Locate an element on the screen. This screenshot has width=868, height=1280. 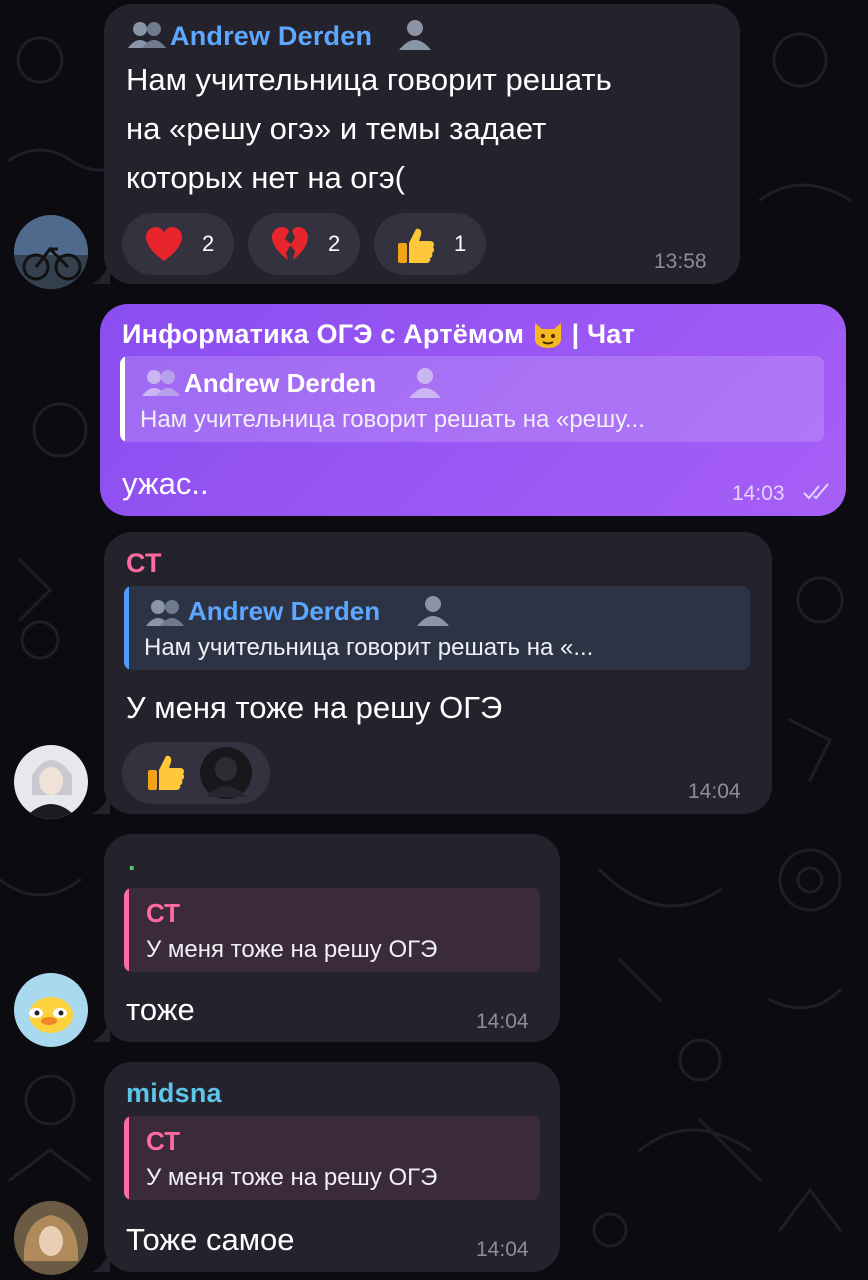
chat-title: Информатика ОГЭ с Артёмом | Чат is located at coordinates (378, 334).